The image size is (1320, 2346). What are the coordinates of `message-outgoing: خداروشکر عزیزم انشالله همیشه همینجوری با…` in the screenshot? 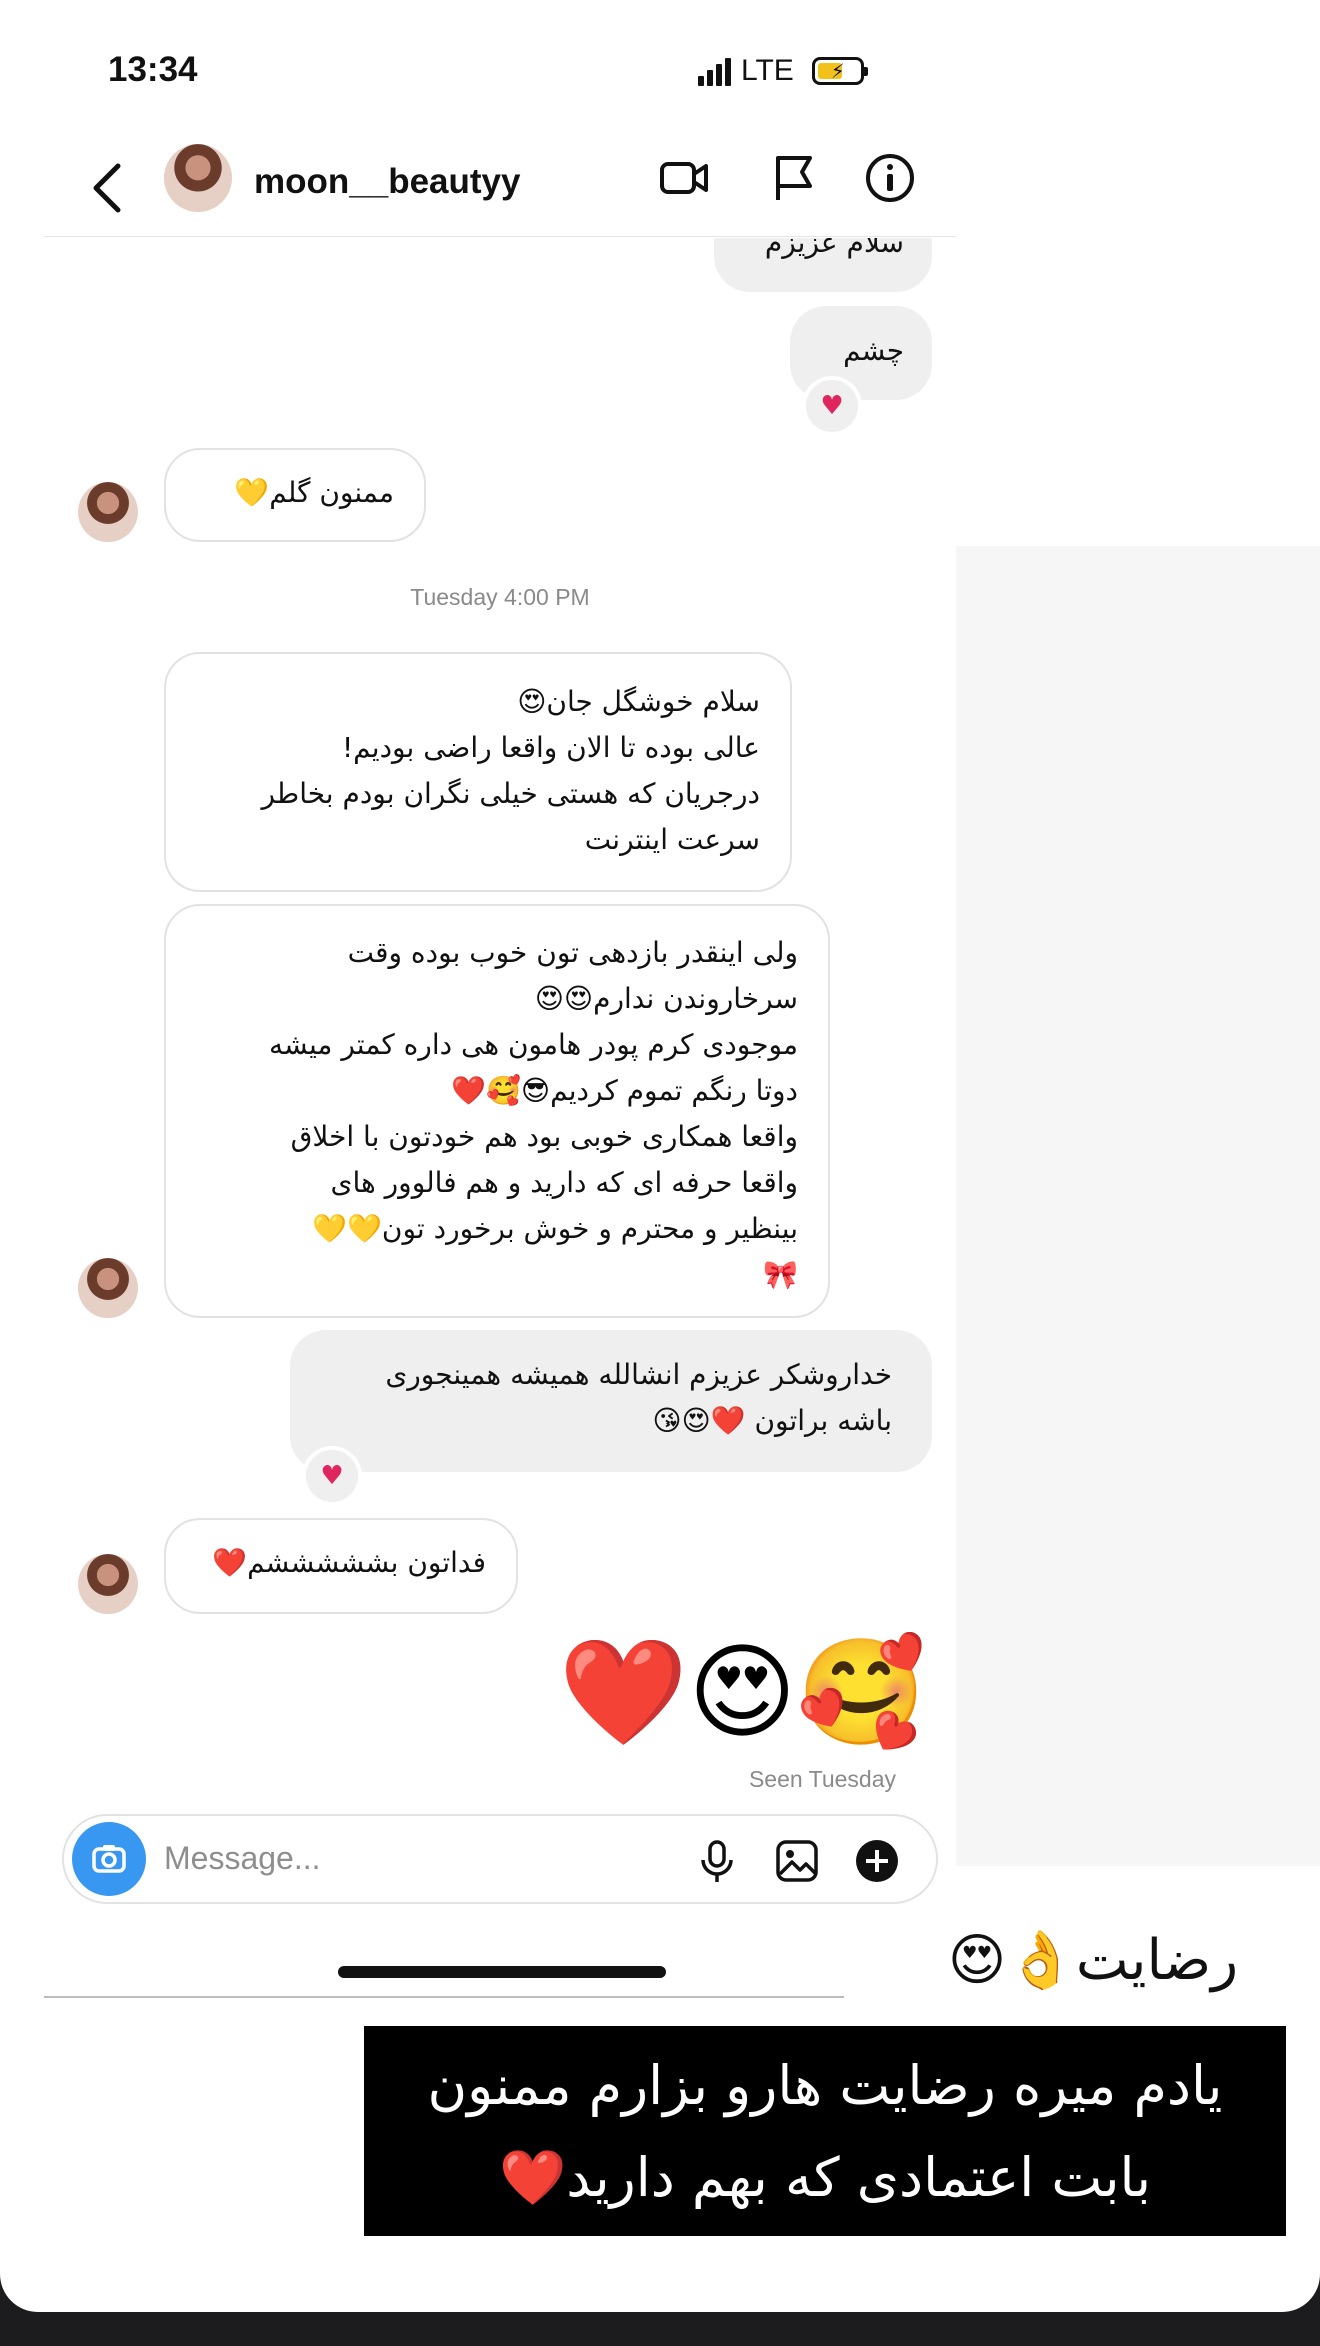 It's located at (611, 1401).